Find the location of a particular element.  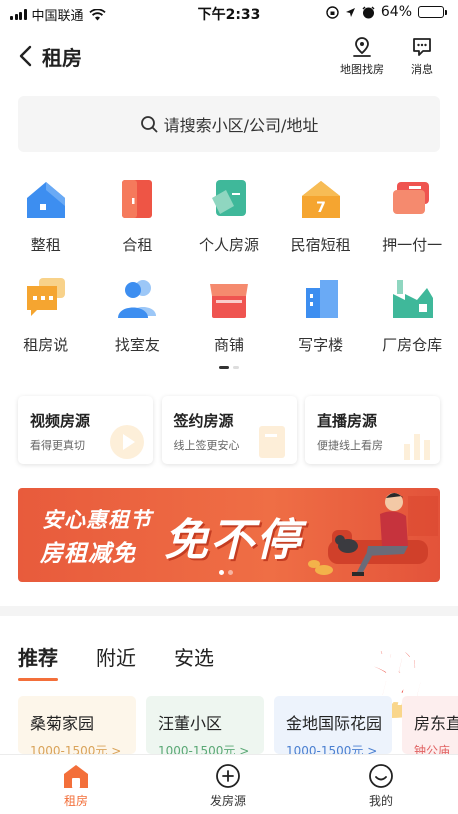

homestay-icon: 7 is located at coordinates (320, 199).